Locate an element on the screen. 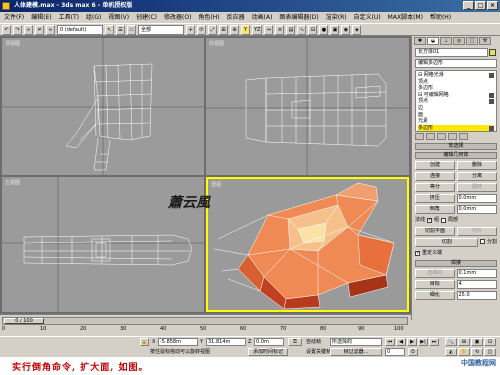 The width and height of the screenshot is (500, 375). x-coordinate-field: -5.858m is located at coordinates (178, 342).